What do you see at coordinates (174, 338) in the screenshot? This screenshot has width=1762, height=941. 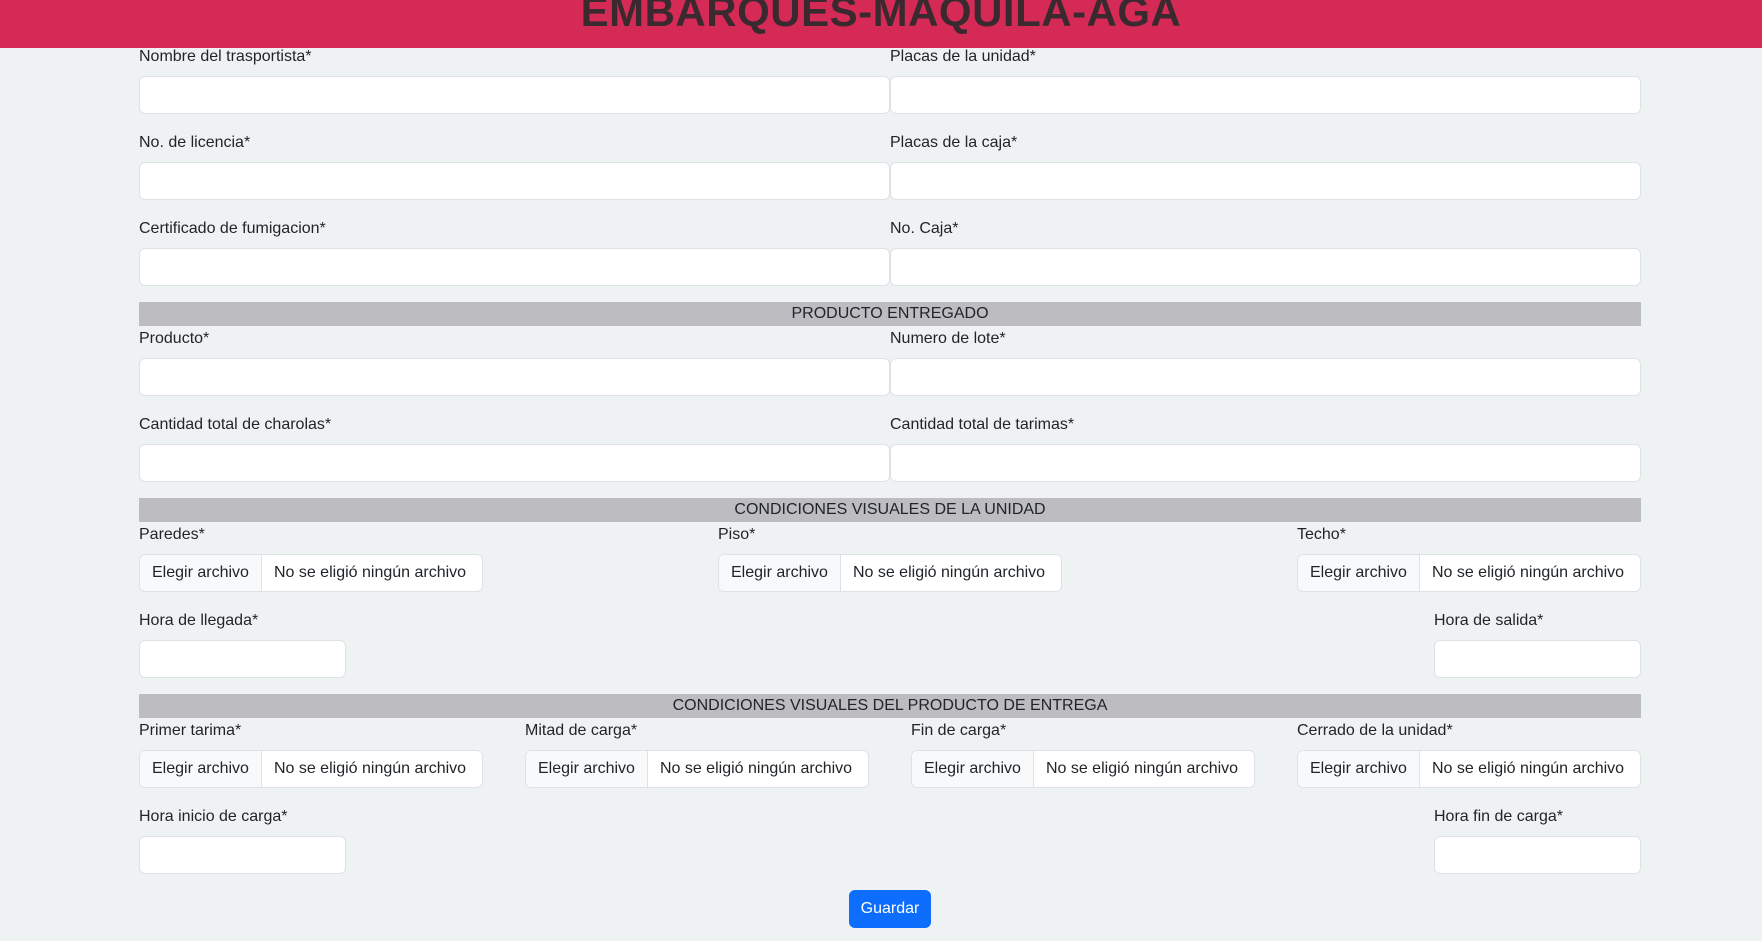 I see `product-label: Producto*` at bounding box center [174, 338].